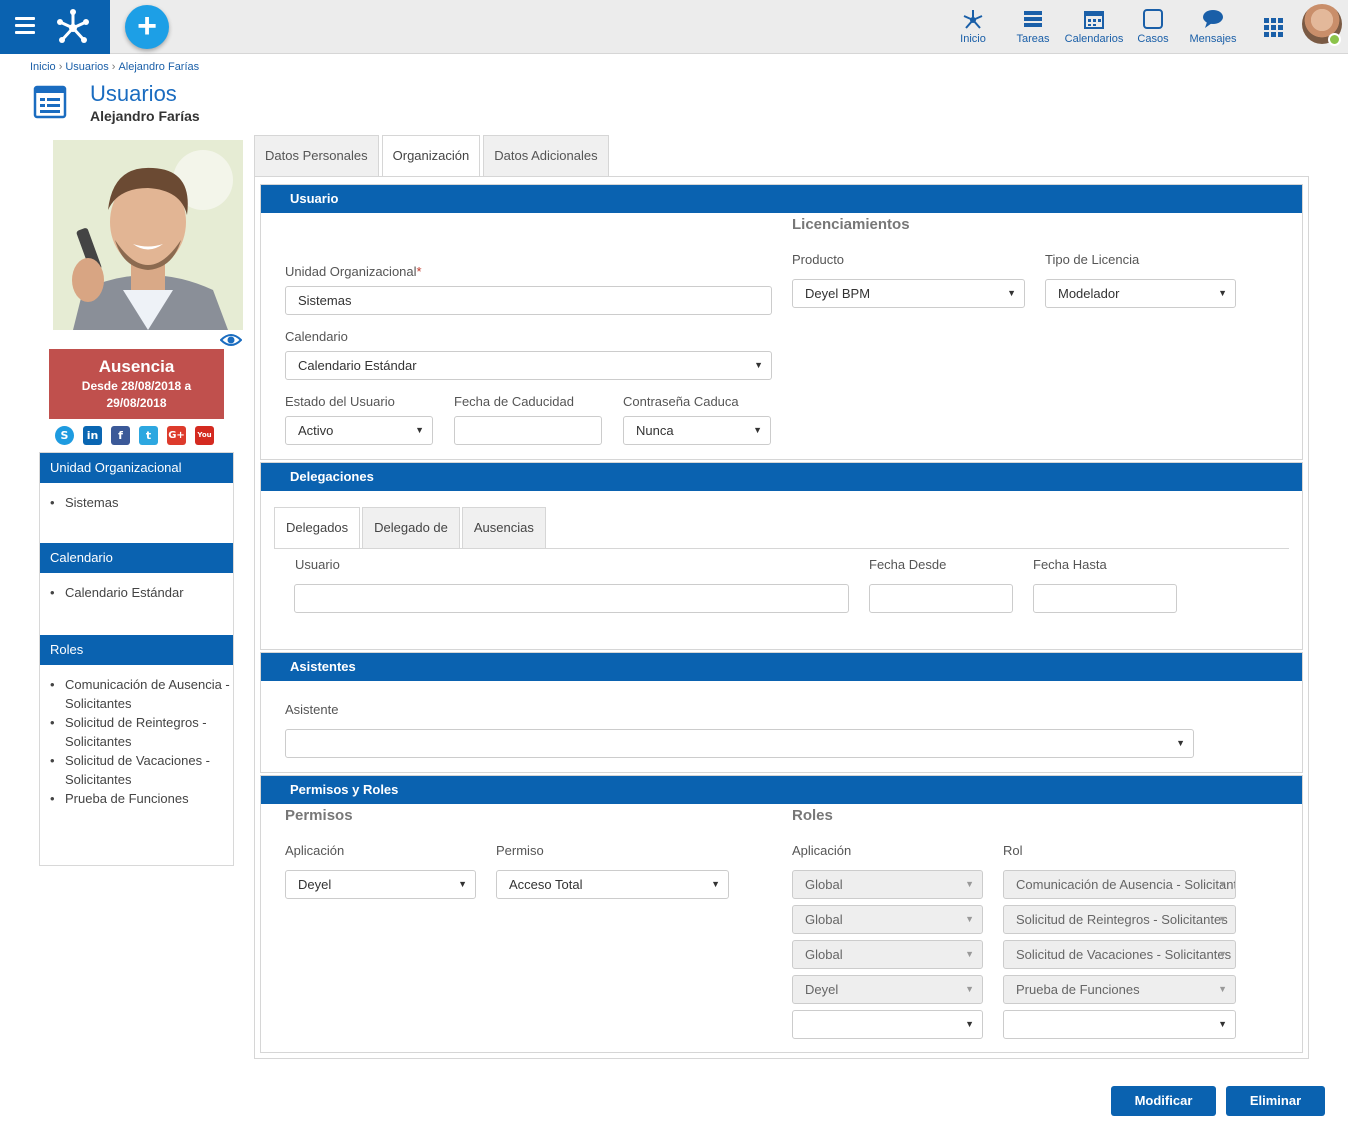 This screenshot has width=1348, height=1132. What do you see at coordinates (316, 336) in the screenshot?
I see `calendar-label: Calendario` at bounding box center [316, 336].